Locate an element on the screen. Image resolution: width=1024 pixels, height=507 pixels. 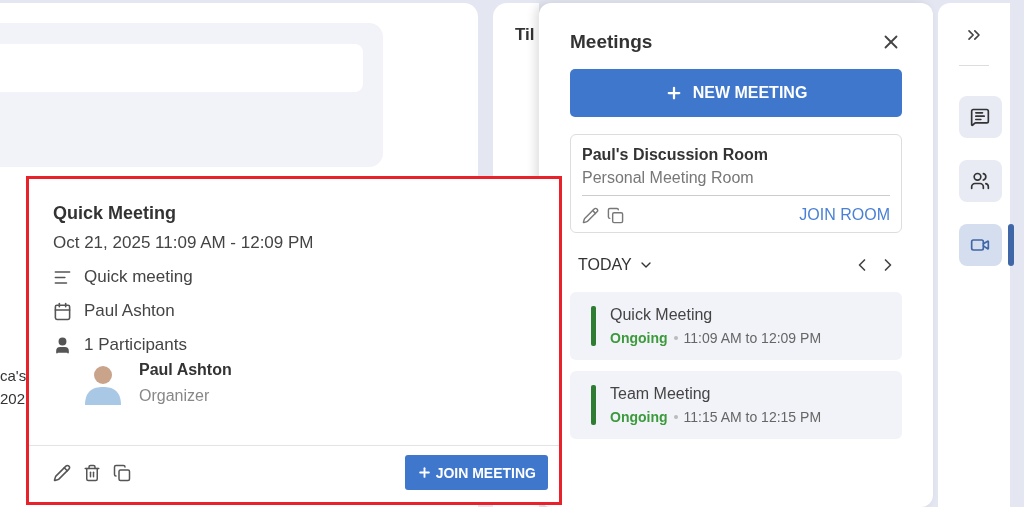
text-fragment: ca's is located at coordinates (13, 375).